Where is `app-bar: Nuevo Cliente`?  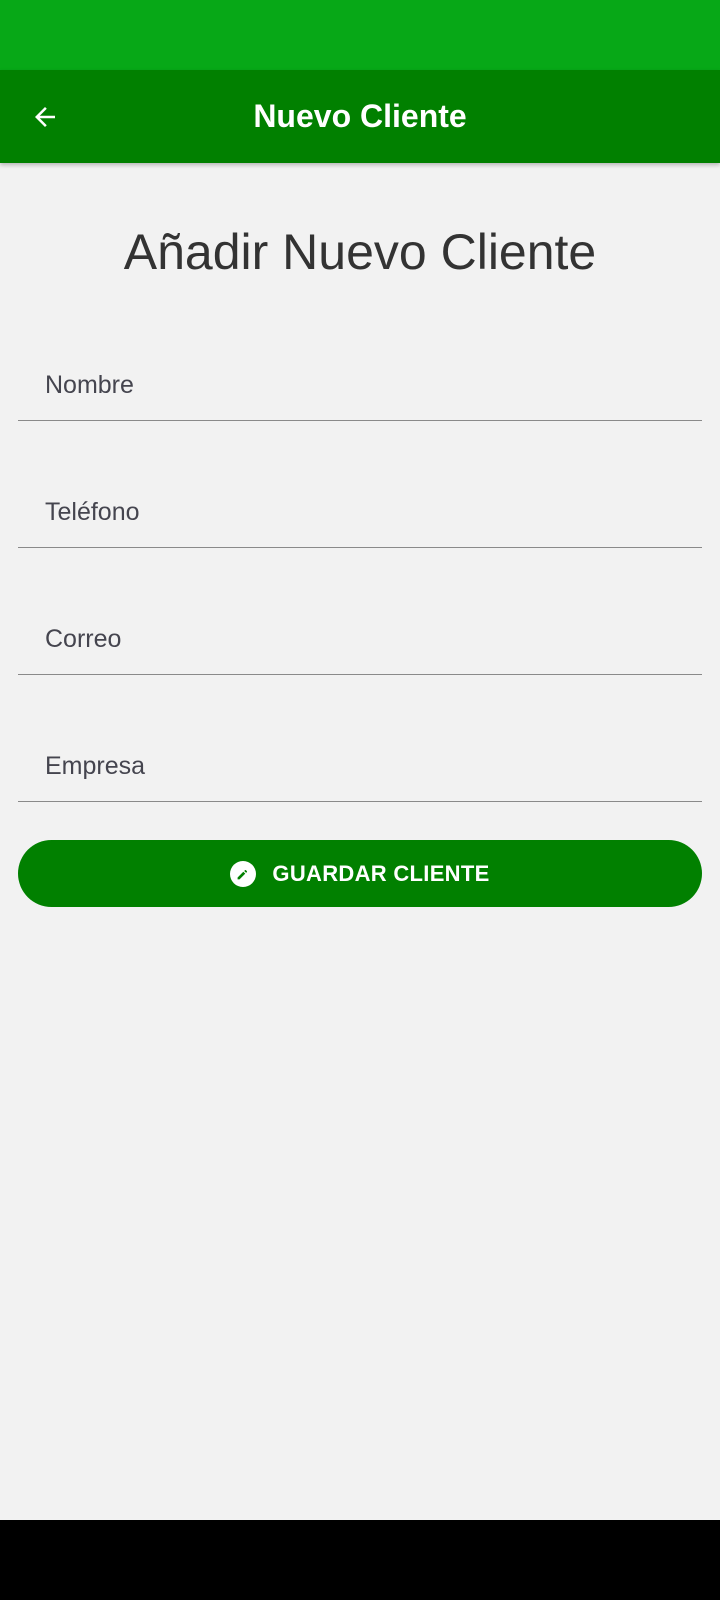 app-bar: Nuevo Cliente is located at coordinates (360, 116).